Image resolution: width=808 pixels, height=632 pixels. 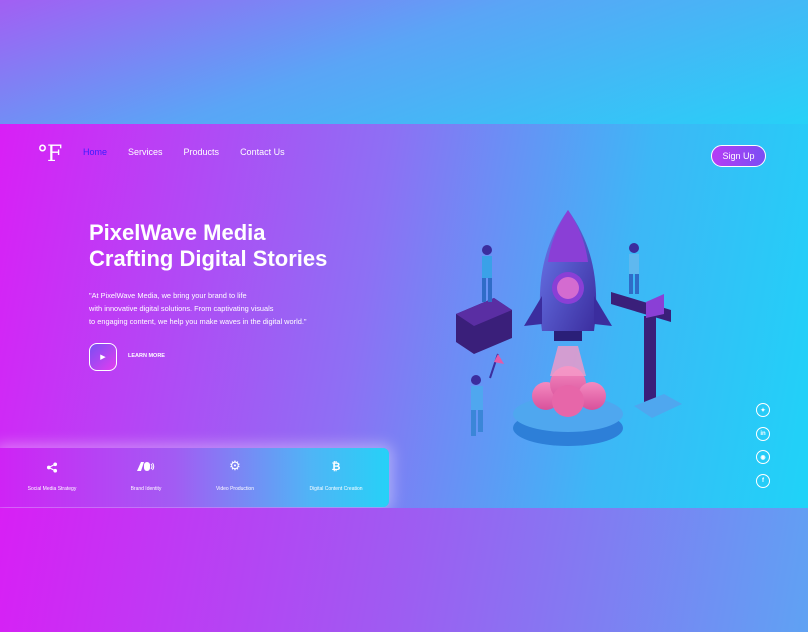 What do you see at coordinates (336, 489) in the screenshot?
I see `service-label: Digital Content Creation` at bounding box center [336, 489].